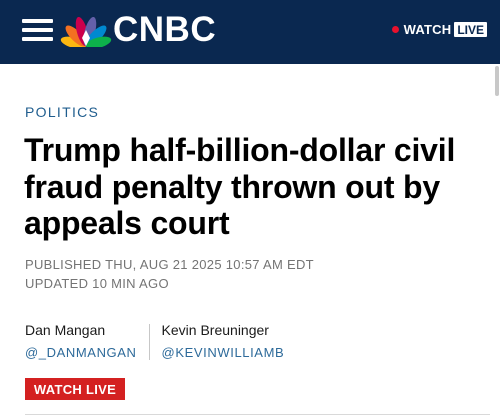  What do you see at coordinates (37, 30) in the screenshot?
I see `hamburger-menu-icon` at bounding box center [37, 30].